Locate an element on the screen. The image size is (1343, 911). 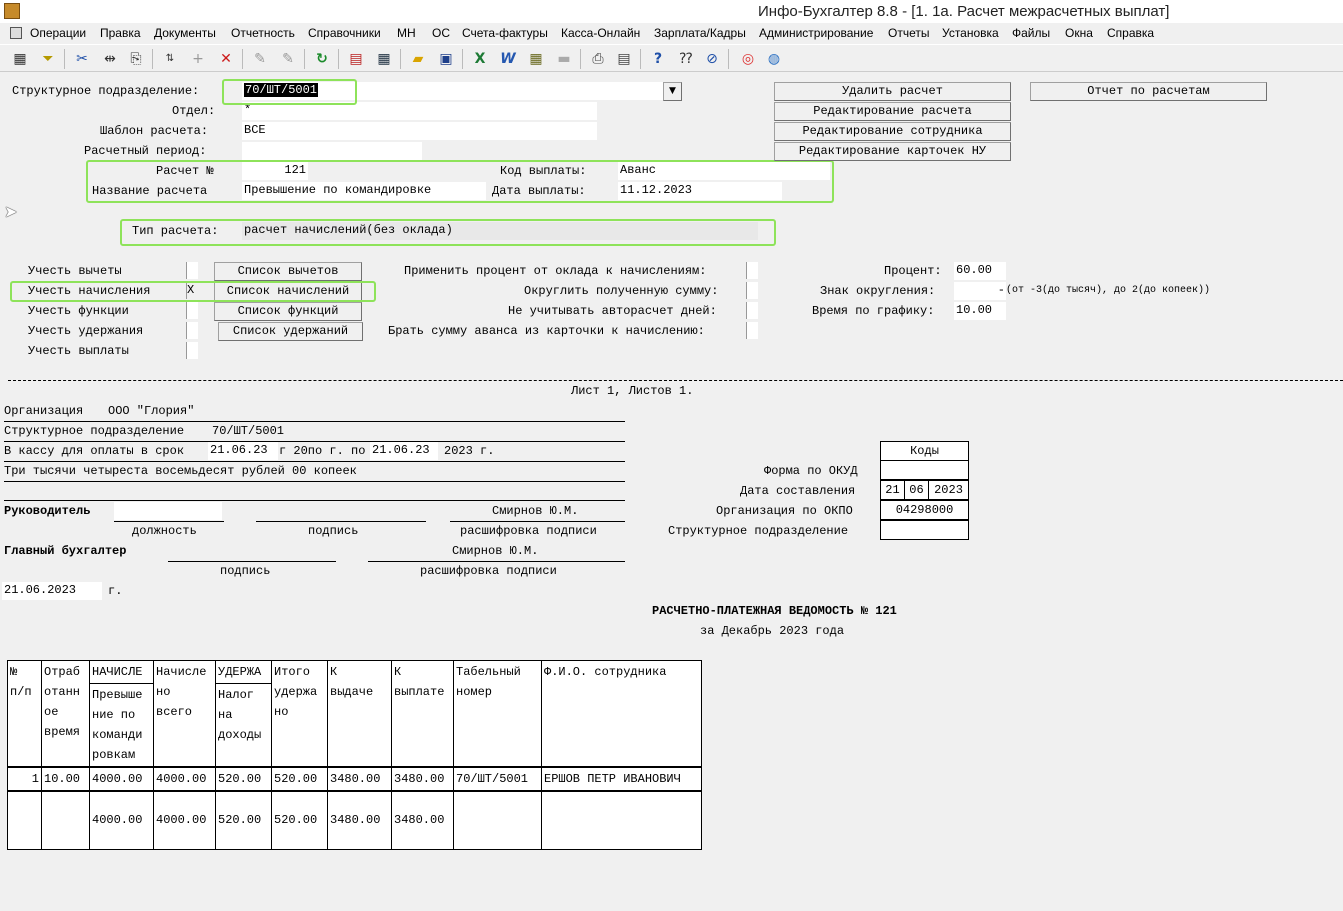
withholdings-label: Учесть удержания is located at coordinates (86, 331).